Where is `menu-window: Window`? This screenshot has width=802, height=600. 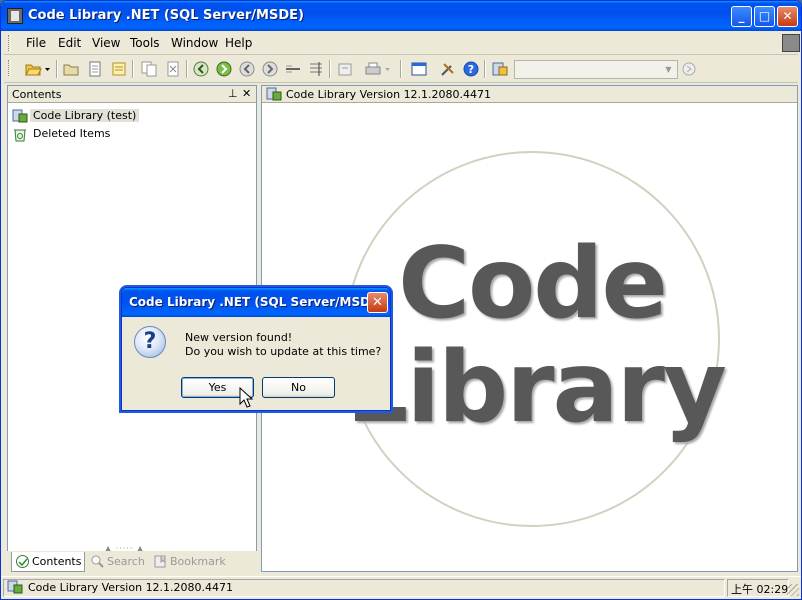 menu-window: Window is located at coordinates (194, 43).